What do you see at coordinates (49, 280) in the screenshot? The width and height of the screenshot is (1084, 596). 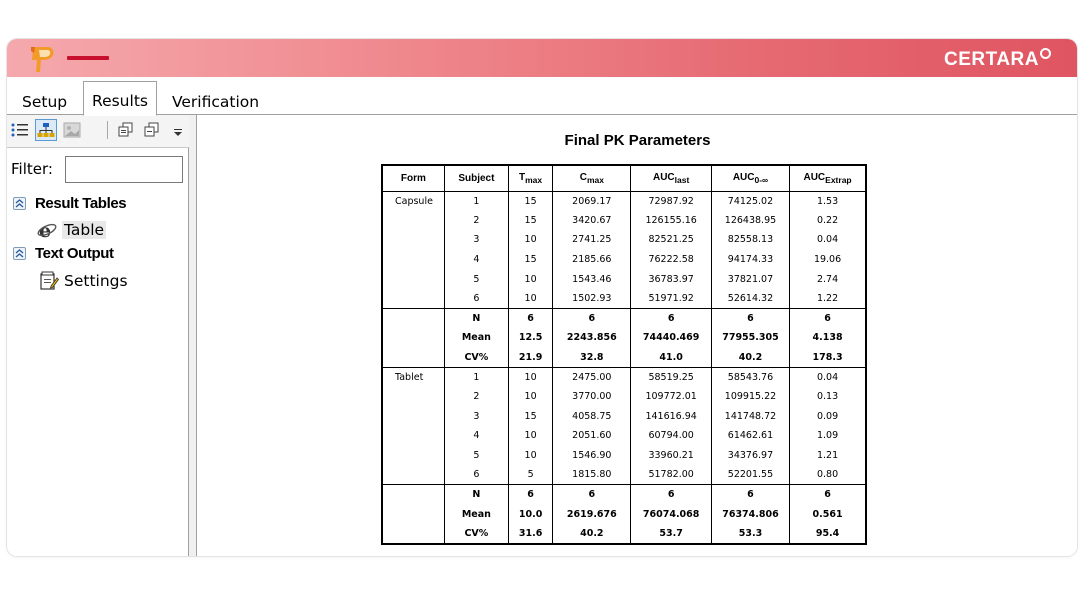 I see `settings-doc-icon` at bounding box center [49, 280].